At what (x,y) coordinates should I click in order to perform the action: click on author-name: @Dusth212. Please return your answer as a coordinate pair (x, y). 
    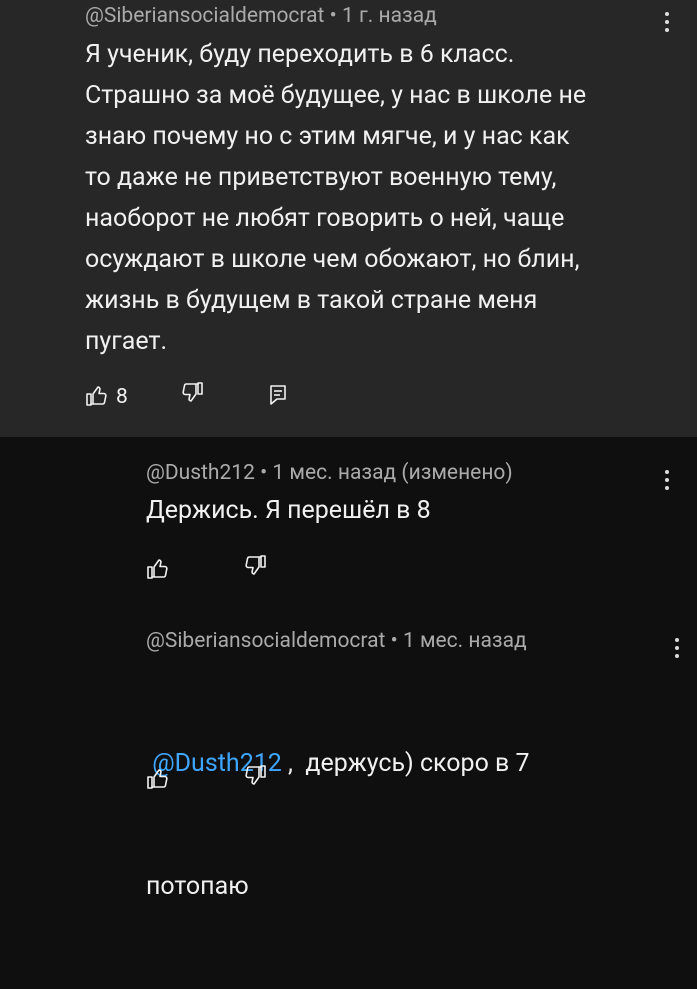
    Looking at the image, I should click on (200, 473).